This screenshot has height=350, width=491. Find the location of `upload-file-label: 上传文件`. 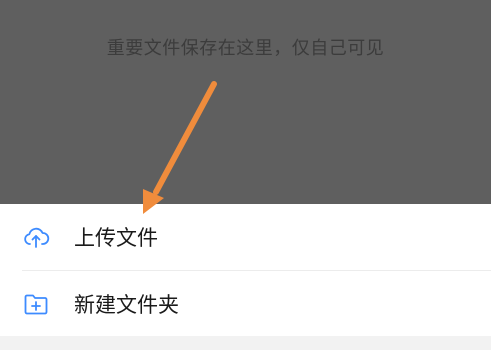

upload-file-label: 上传文件 is located at coordinates (116, 238).